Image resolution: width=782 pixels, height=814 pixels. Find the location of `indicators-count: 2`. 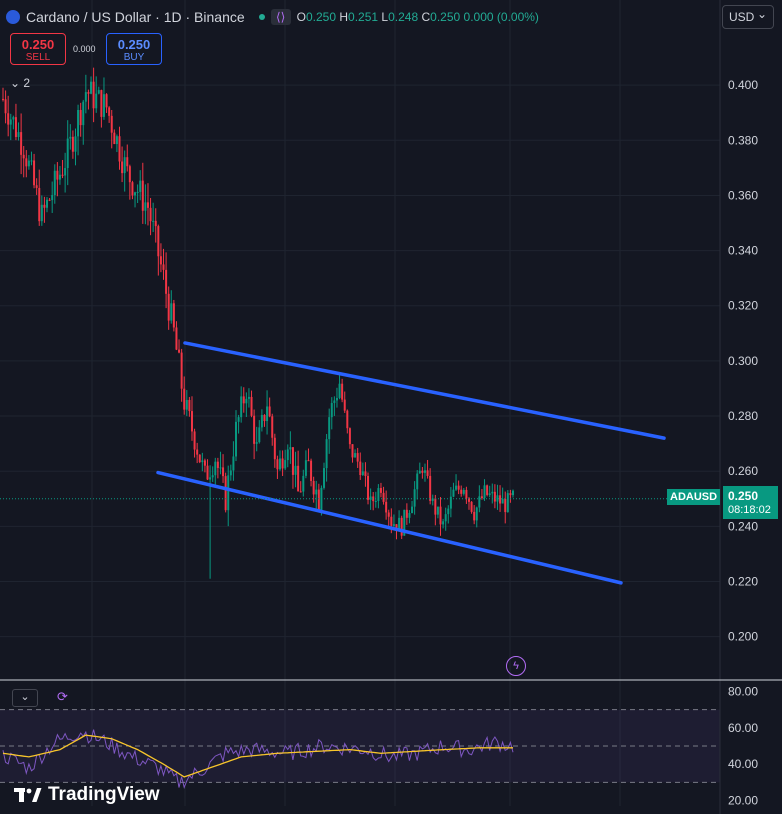

indicators-count: 2 is located at coordinates (27, 83).